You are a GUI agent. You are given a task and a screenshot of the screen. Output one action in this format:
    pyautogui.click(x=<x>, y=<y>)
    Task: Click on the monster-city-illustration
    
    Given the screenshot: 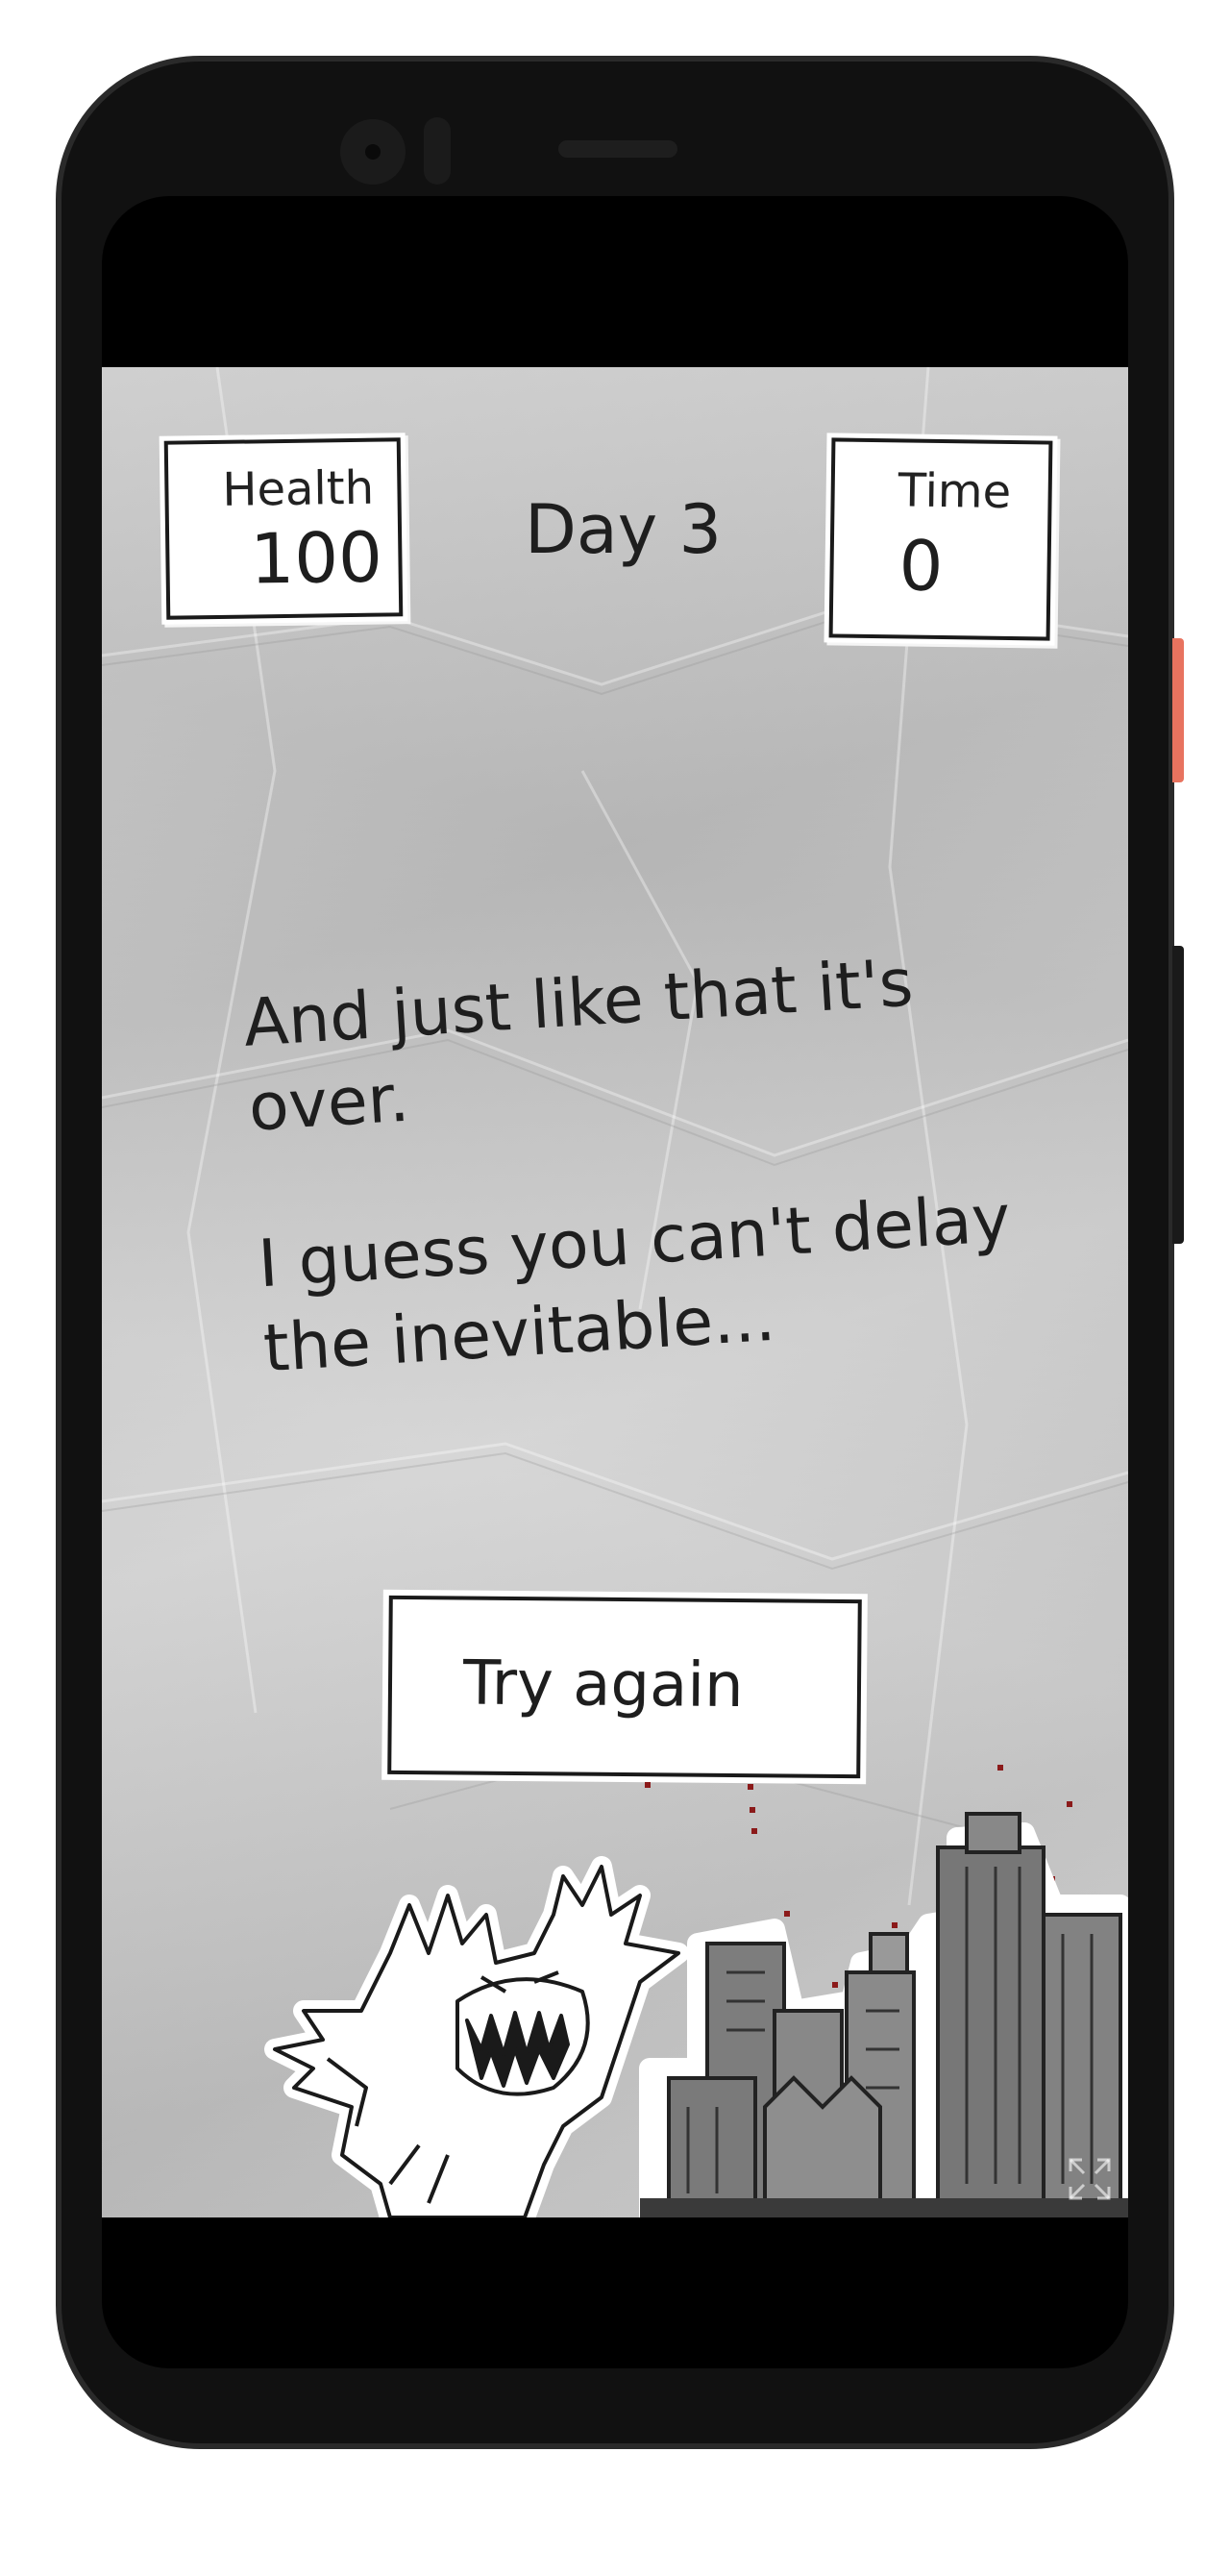 What is the action you would take?
    pyautogui.click(x=696, y=1991)
    